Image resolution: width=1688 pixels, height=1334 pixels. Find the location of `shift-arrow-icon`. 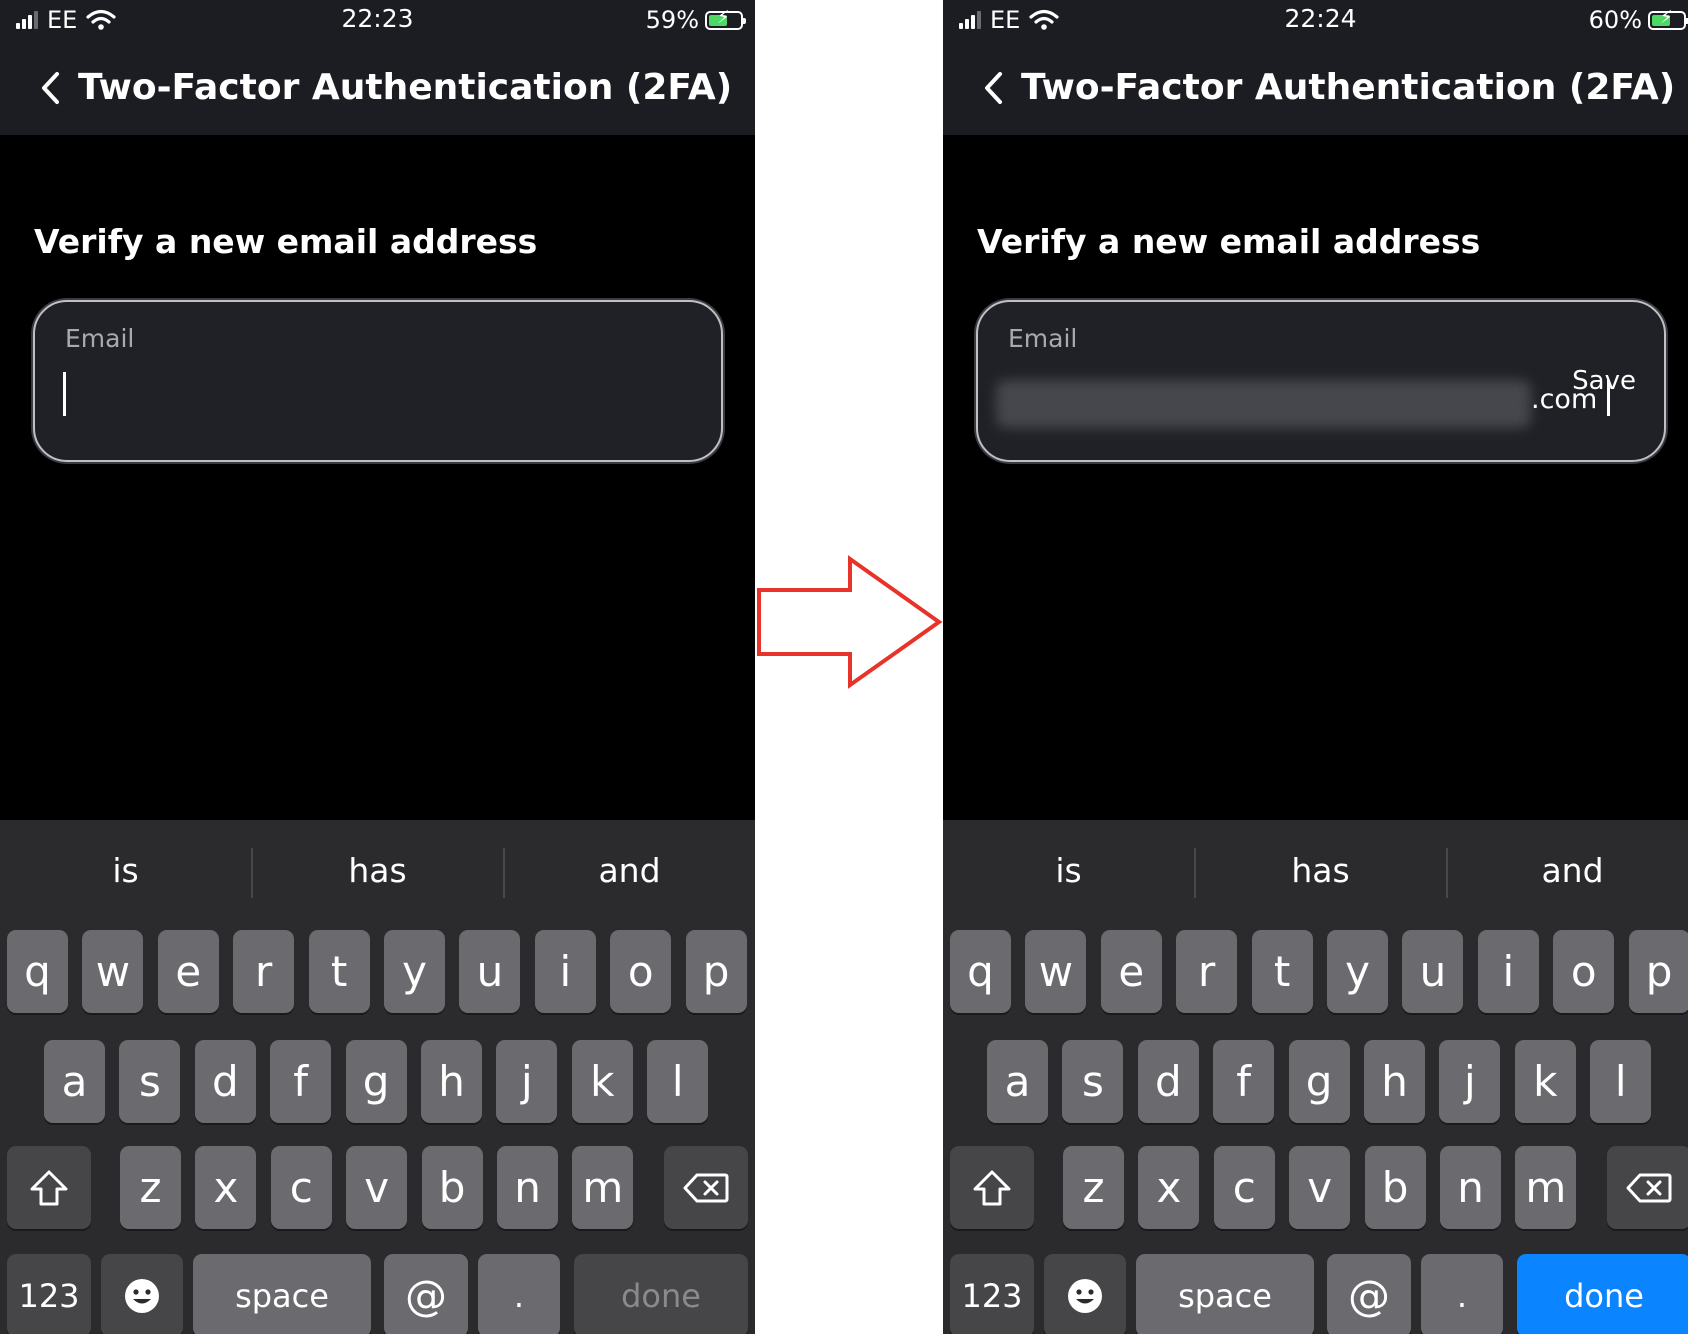

shift-arrow-icon is located at coordinates (49, 1187).